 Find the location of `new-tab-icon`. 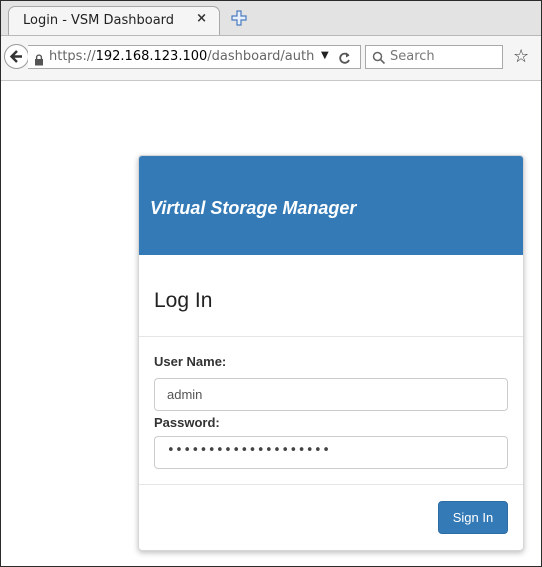

new-tab-icon is located at coordinates (239, 18).